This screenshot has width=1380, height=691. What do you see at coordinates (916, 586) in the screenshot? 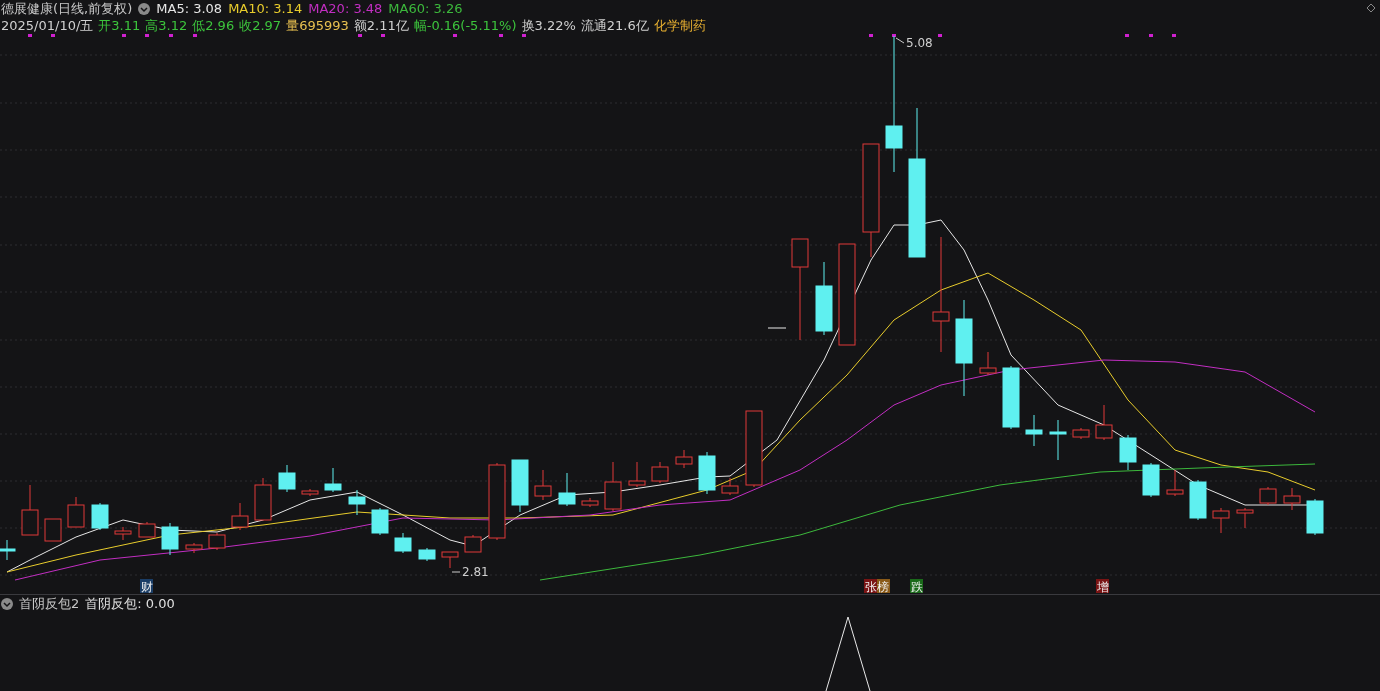
I see `event-tag: 跌` at bounding box center [916, 586].